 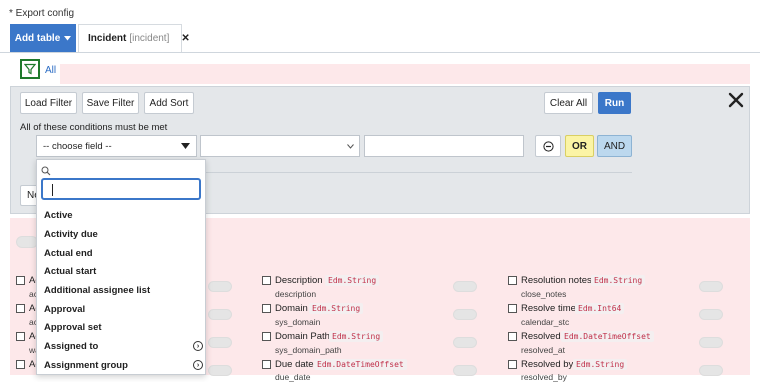 I want to click on dropdown-item-label: Activity due, so click(x=71, y=234).